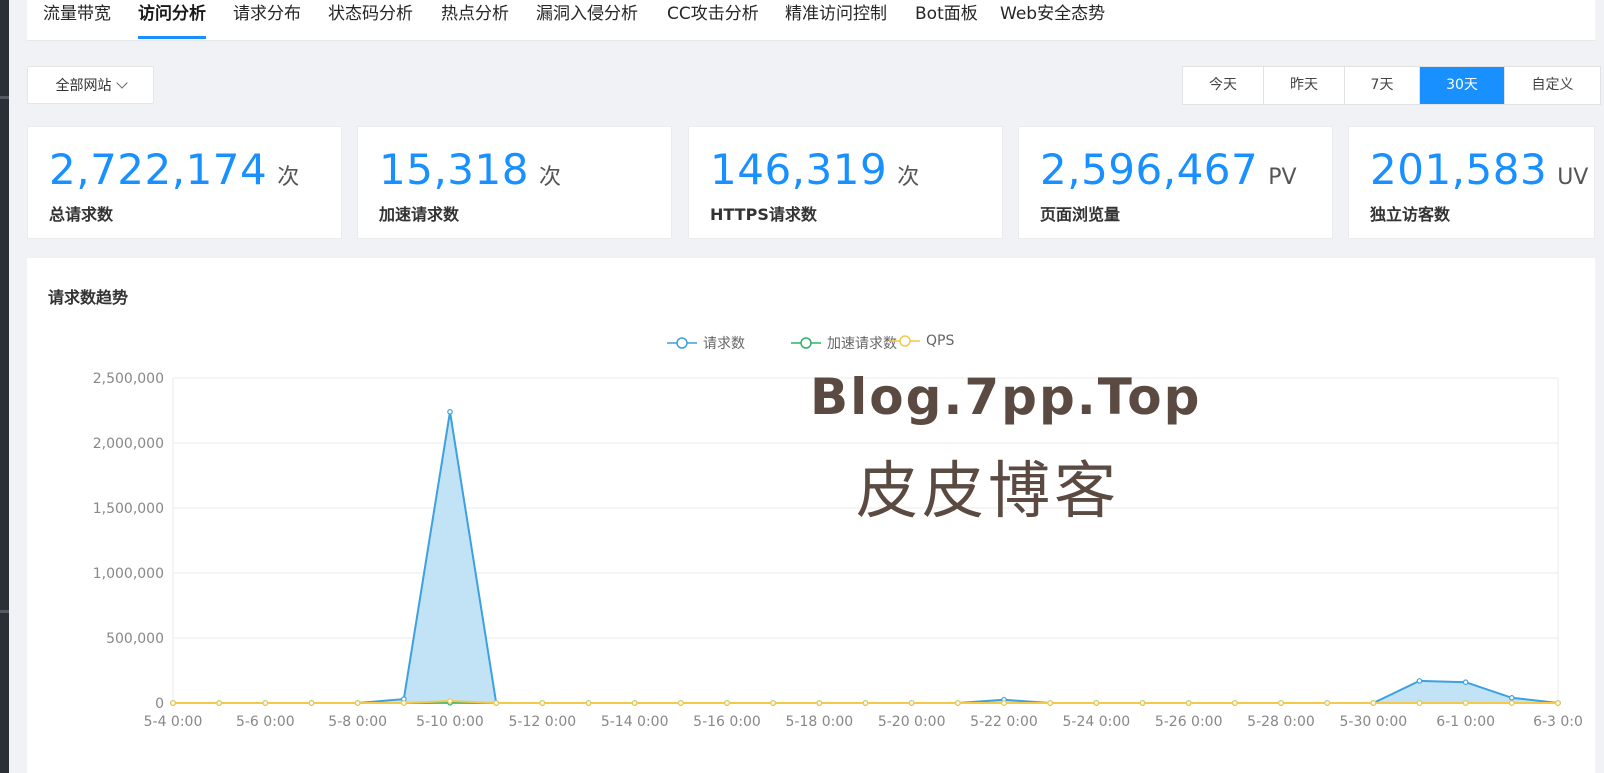 This screenshot has height=773, width=1604. What do you see at coordinates (1096, 722) in the screenshot?
I see `x-tick-label: 5-24 0:00` at bounding box center [1096, 722].